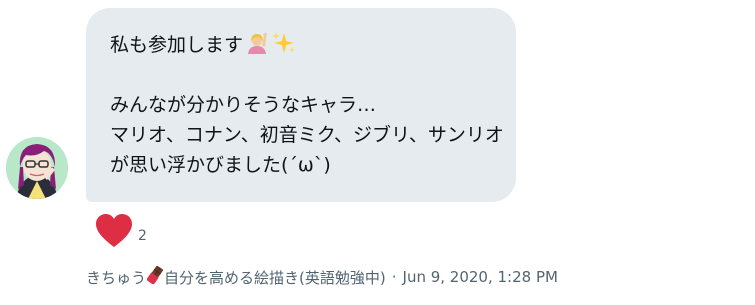 The image size is (755, 305). Describe the element at coordinates (257, 47) in the screenshot. I see `raising-hand-emoji` at that location.